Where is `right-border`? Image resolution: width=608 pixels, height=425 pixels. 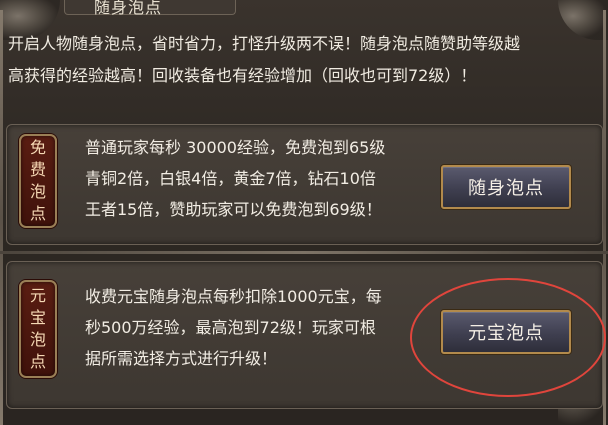 right-border is located at coordinates (604, 217).